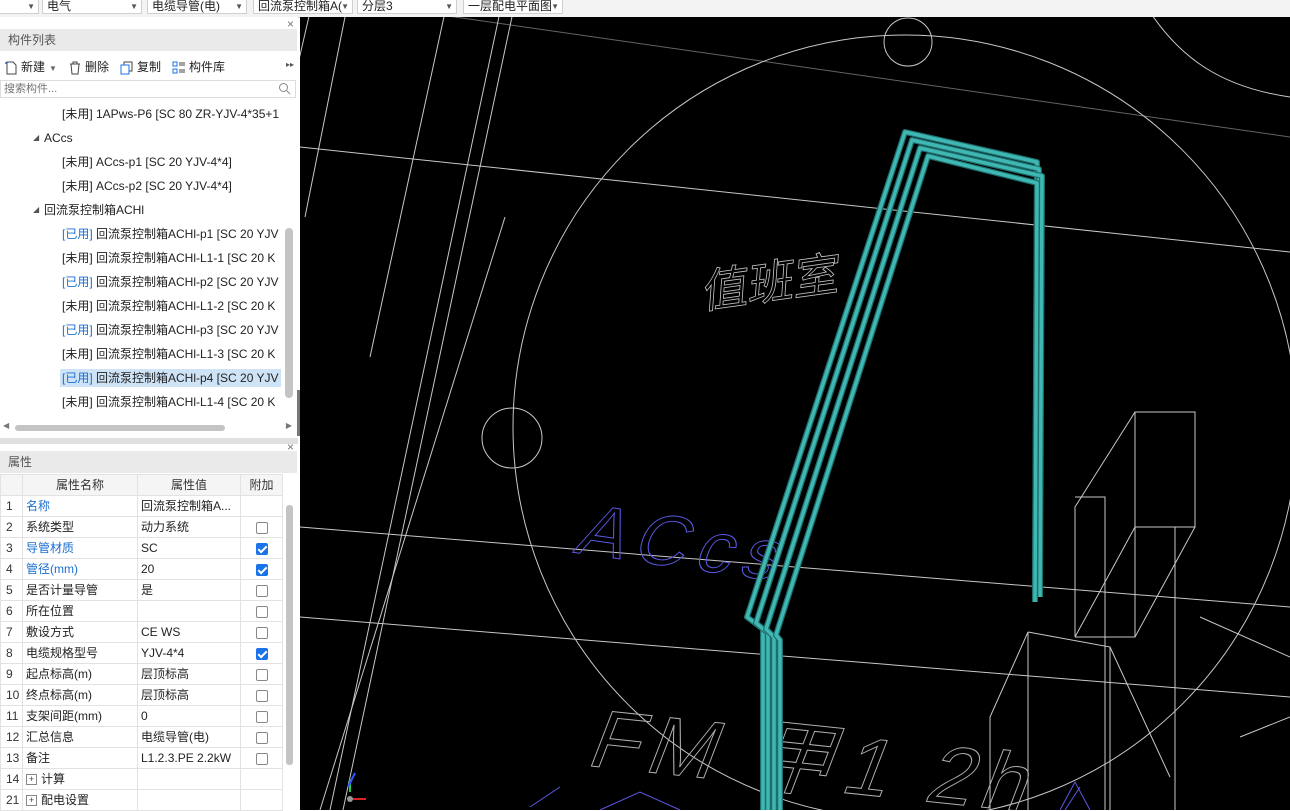 The width and height of the screenshot is (1290, 811). I want to click on dropdown-layer: 分层3 ▼, so click(407, 7).